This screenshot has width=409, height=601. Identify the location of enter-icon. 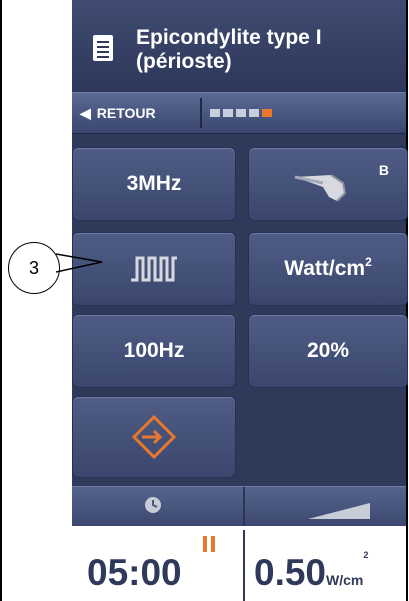
(154, 437).